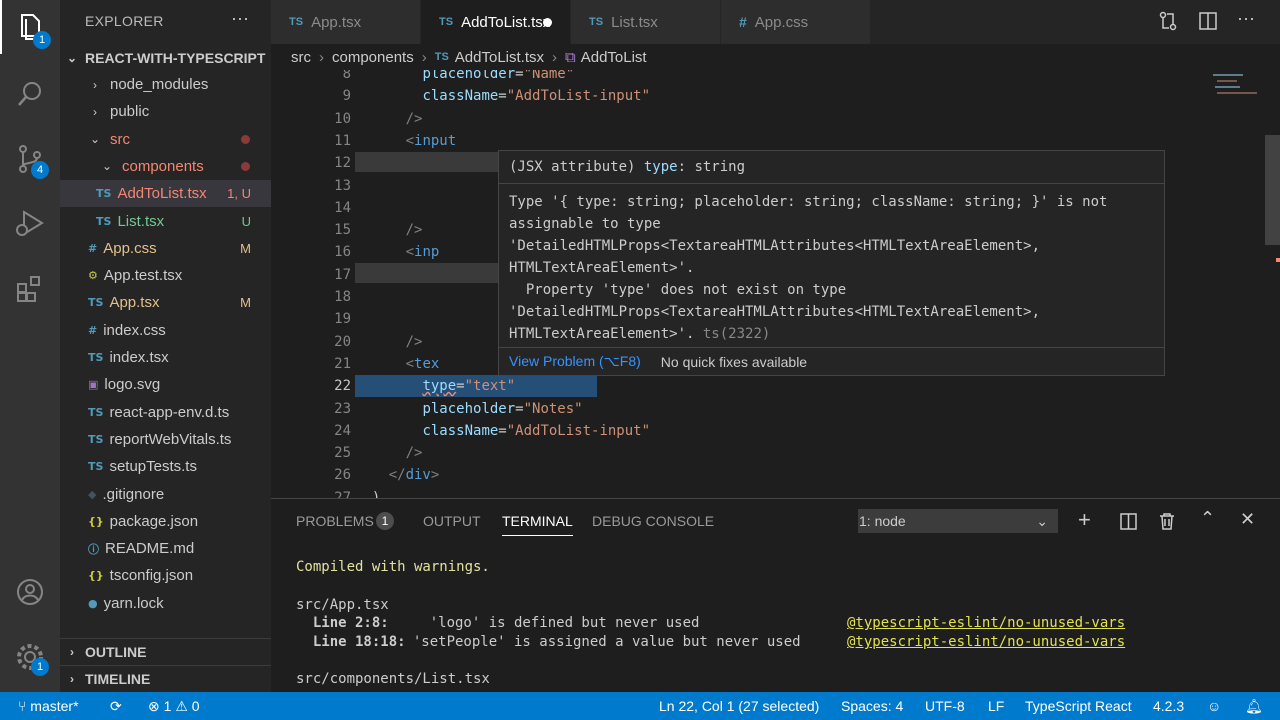  Describe the element at coordinates (134, 303) in the screenshot. I see `file-tree-label: App.tsx` at that location.